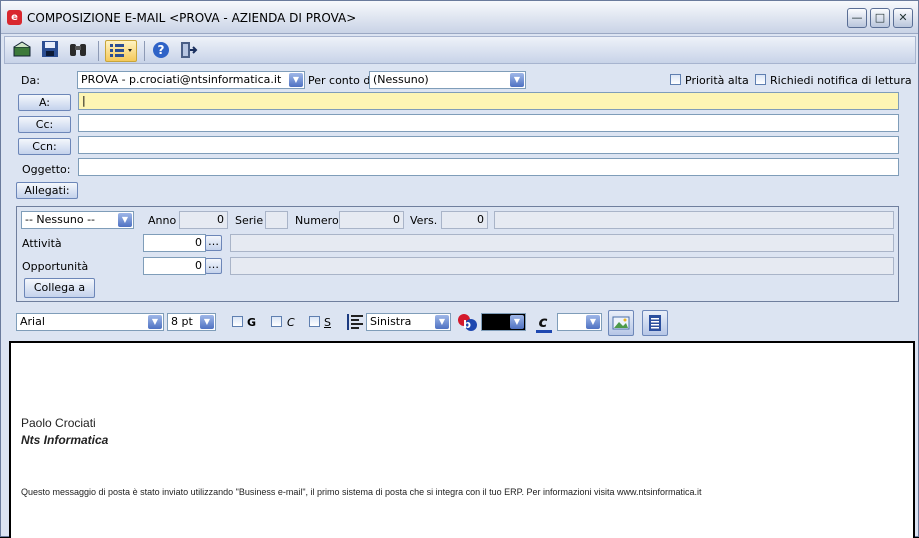 Image resolution: width=919 pixels, height=538 pixels. What do you see at coordinates (579, 322) in the screenshot?
I see `back-color-select: ▼` at bounding box center [579, 322].